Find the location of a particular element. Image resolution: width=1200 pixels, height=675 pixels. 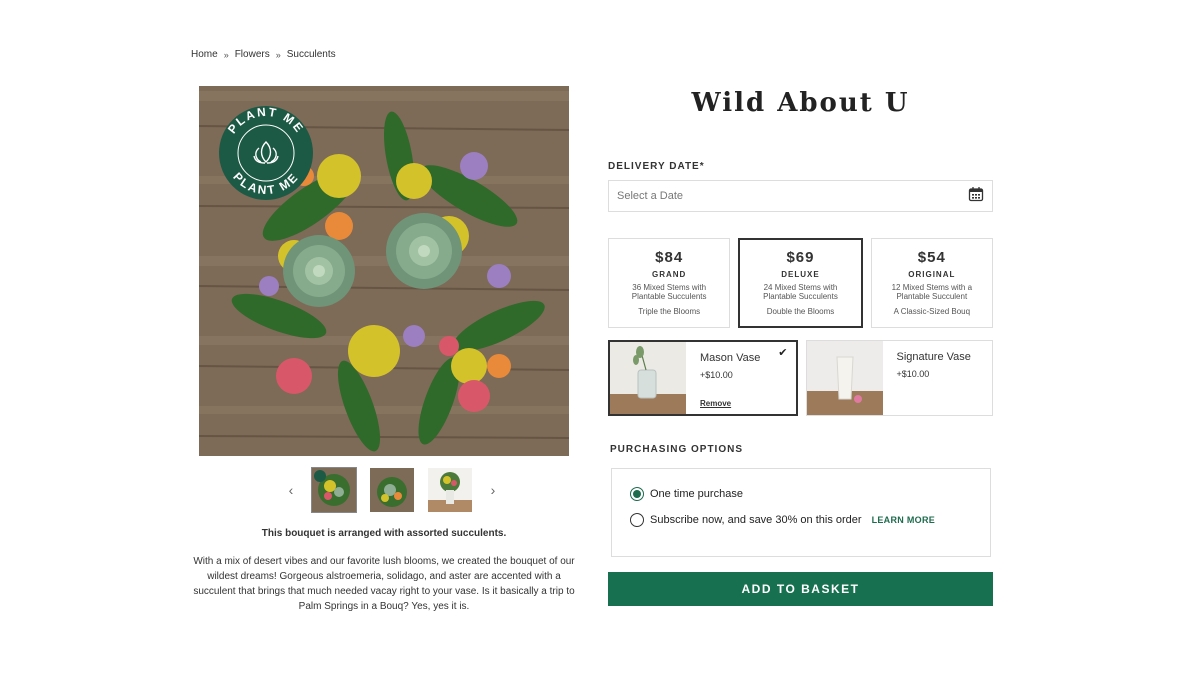

delivery-date-placeholder: Select a Date is located at coordinates (650, 196).